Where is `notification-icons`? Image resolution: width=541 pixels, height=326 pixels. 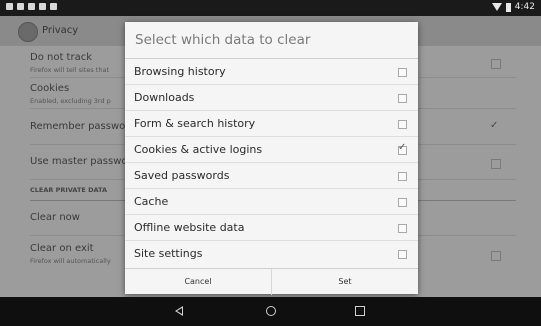
notification-icons is located at coordinates (31, 6).